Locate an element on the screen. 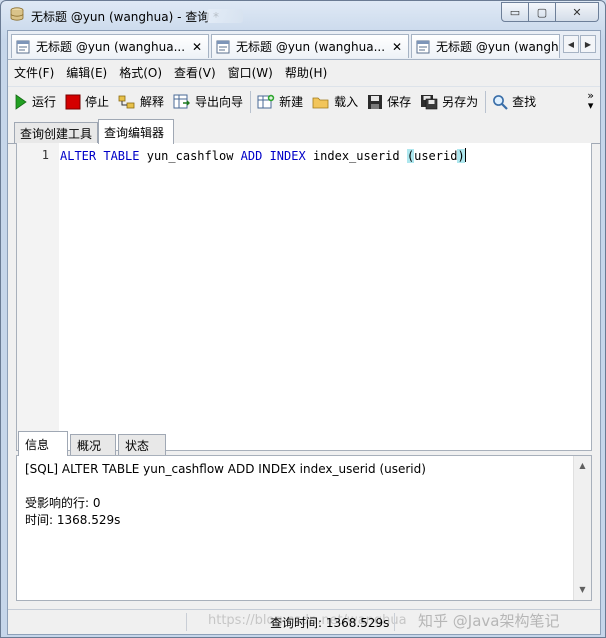 The width and height of the screenshot is (606, 638). doc-tab-3: 无标题 @yun (wangh is located at coordinates (485, 46).